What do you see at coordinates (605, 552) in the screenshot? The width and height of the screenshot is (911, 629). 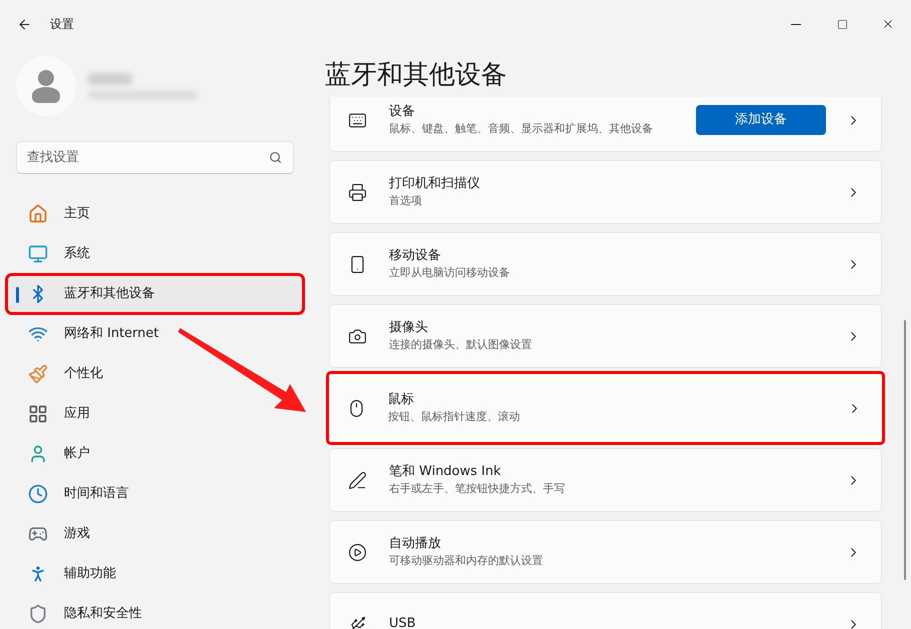 I see `settings-card: 自动播放 可移动驱动器和内存的默认设置` at bounding box center [605, 552].